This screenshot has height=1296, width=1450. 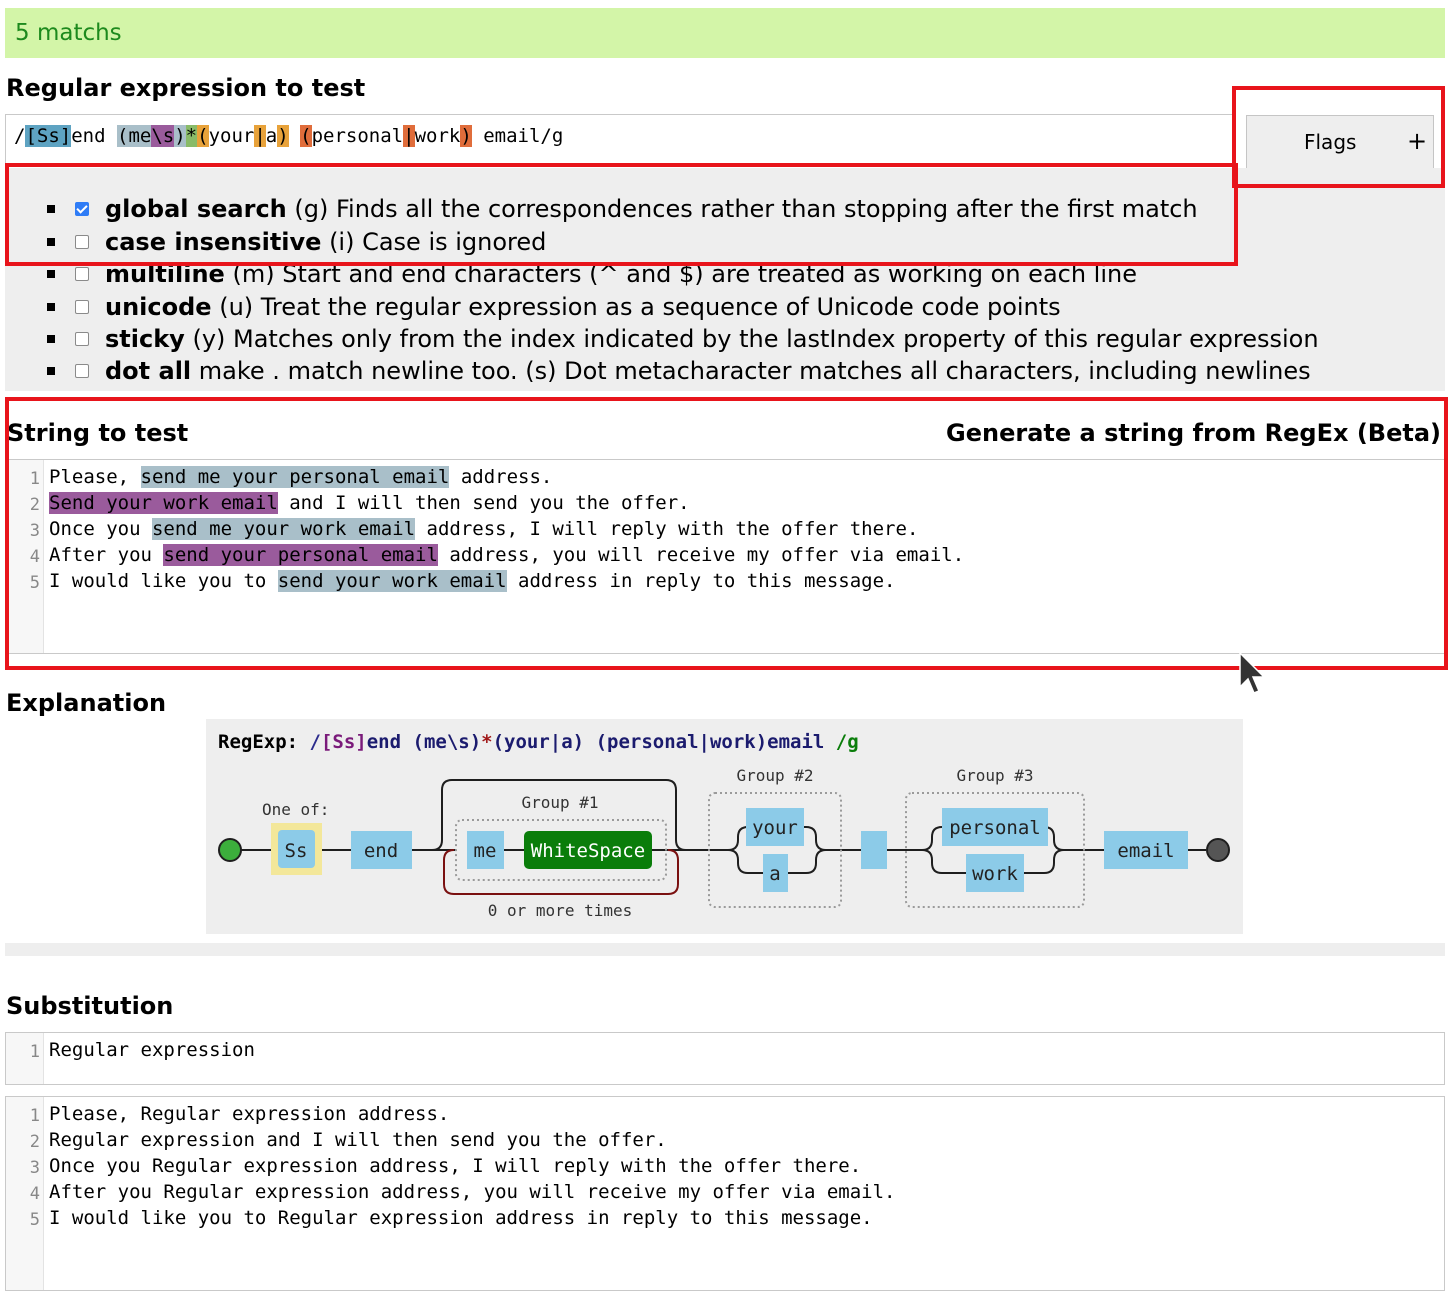 I want to click on node-end: end, so click(x=381, y=851).